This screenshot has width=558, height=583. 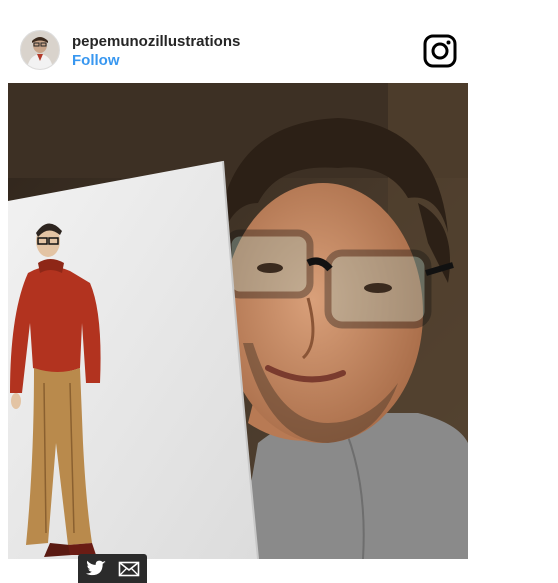 I want to click on mail-icon, so click(x=129, y=569).